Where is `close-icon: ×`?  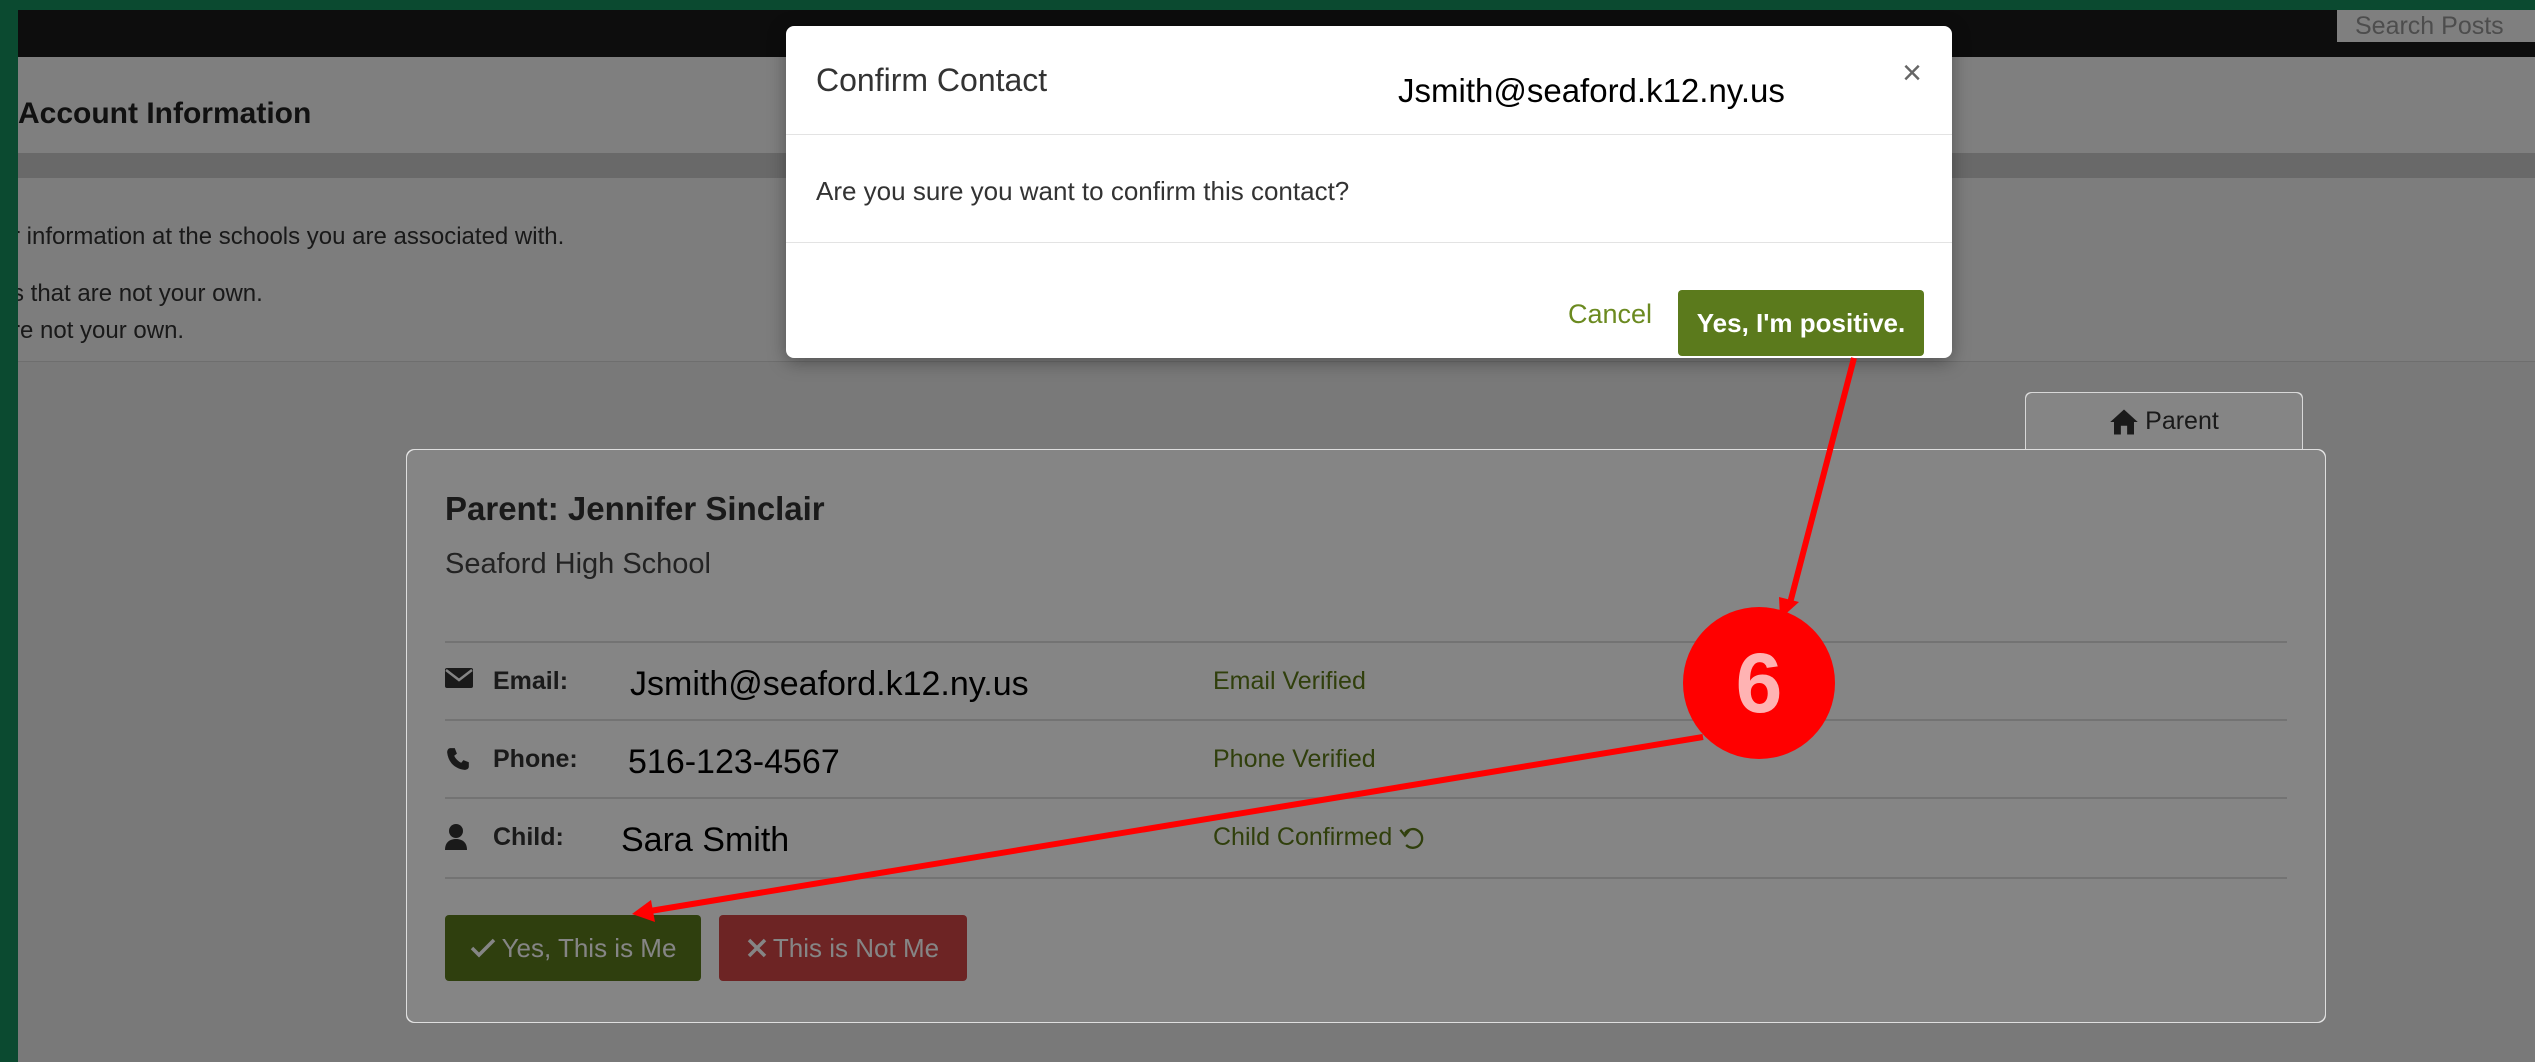
close-icon: × is located at coordinates (1912, 73).